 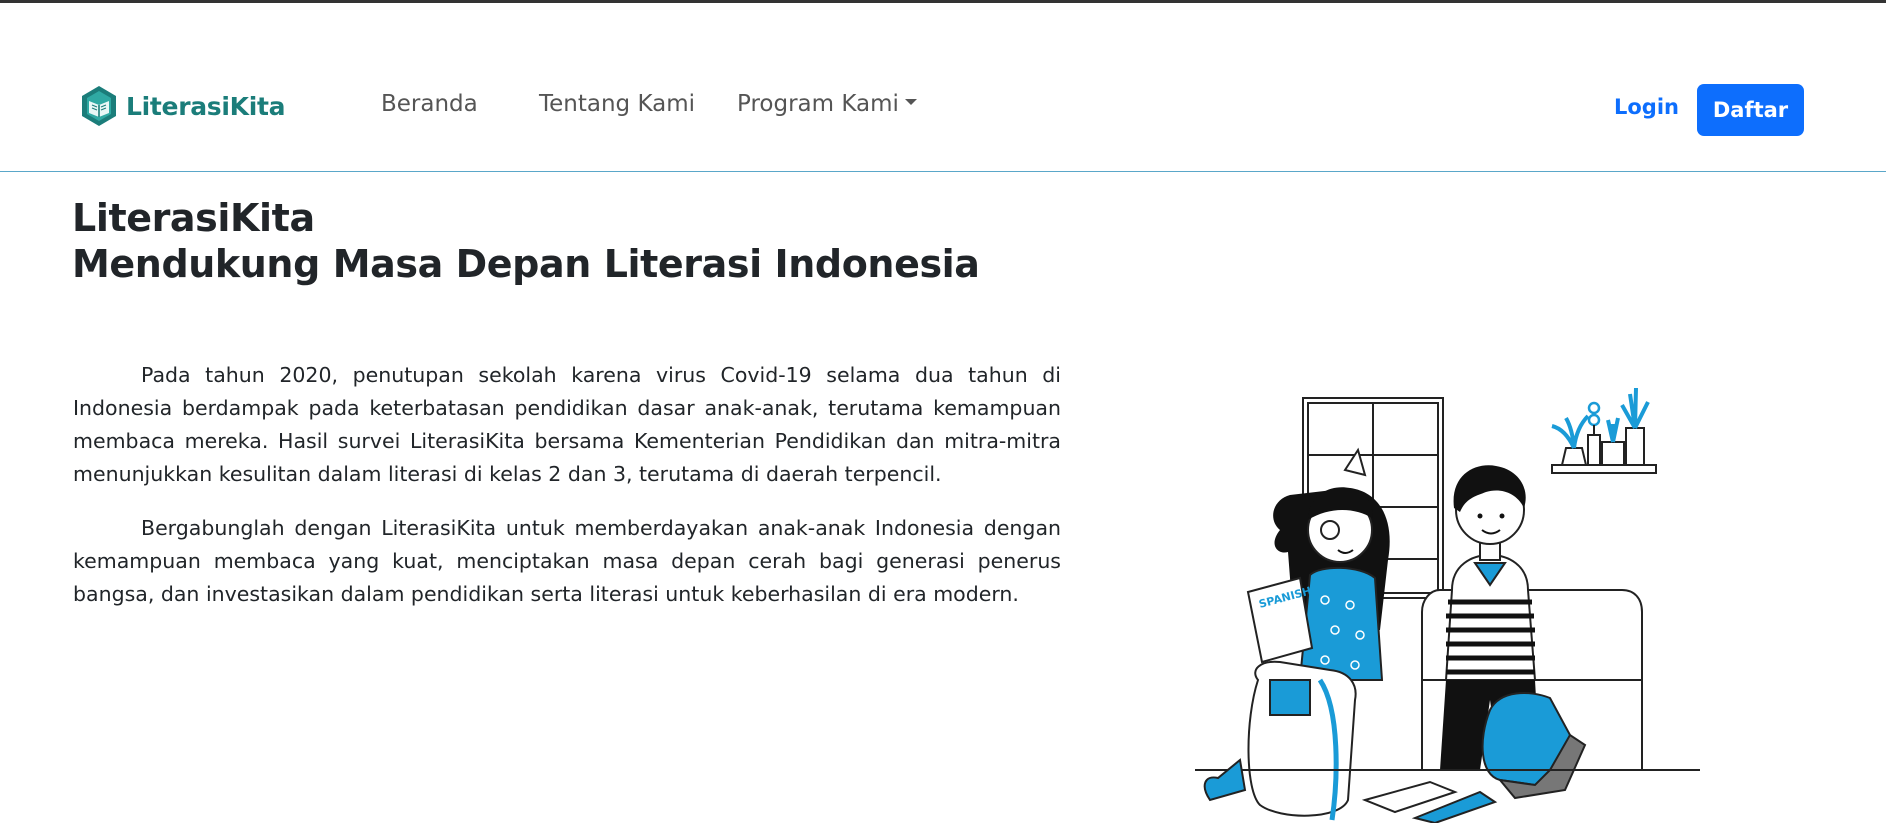 I want to click on brand-logo-link: LiterasiKita, so click(x=183, y=106).